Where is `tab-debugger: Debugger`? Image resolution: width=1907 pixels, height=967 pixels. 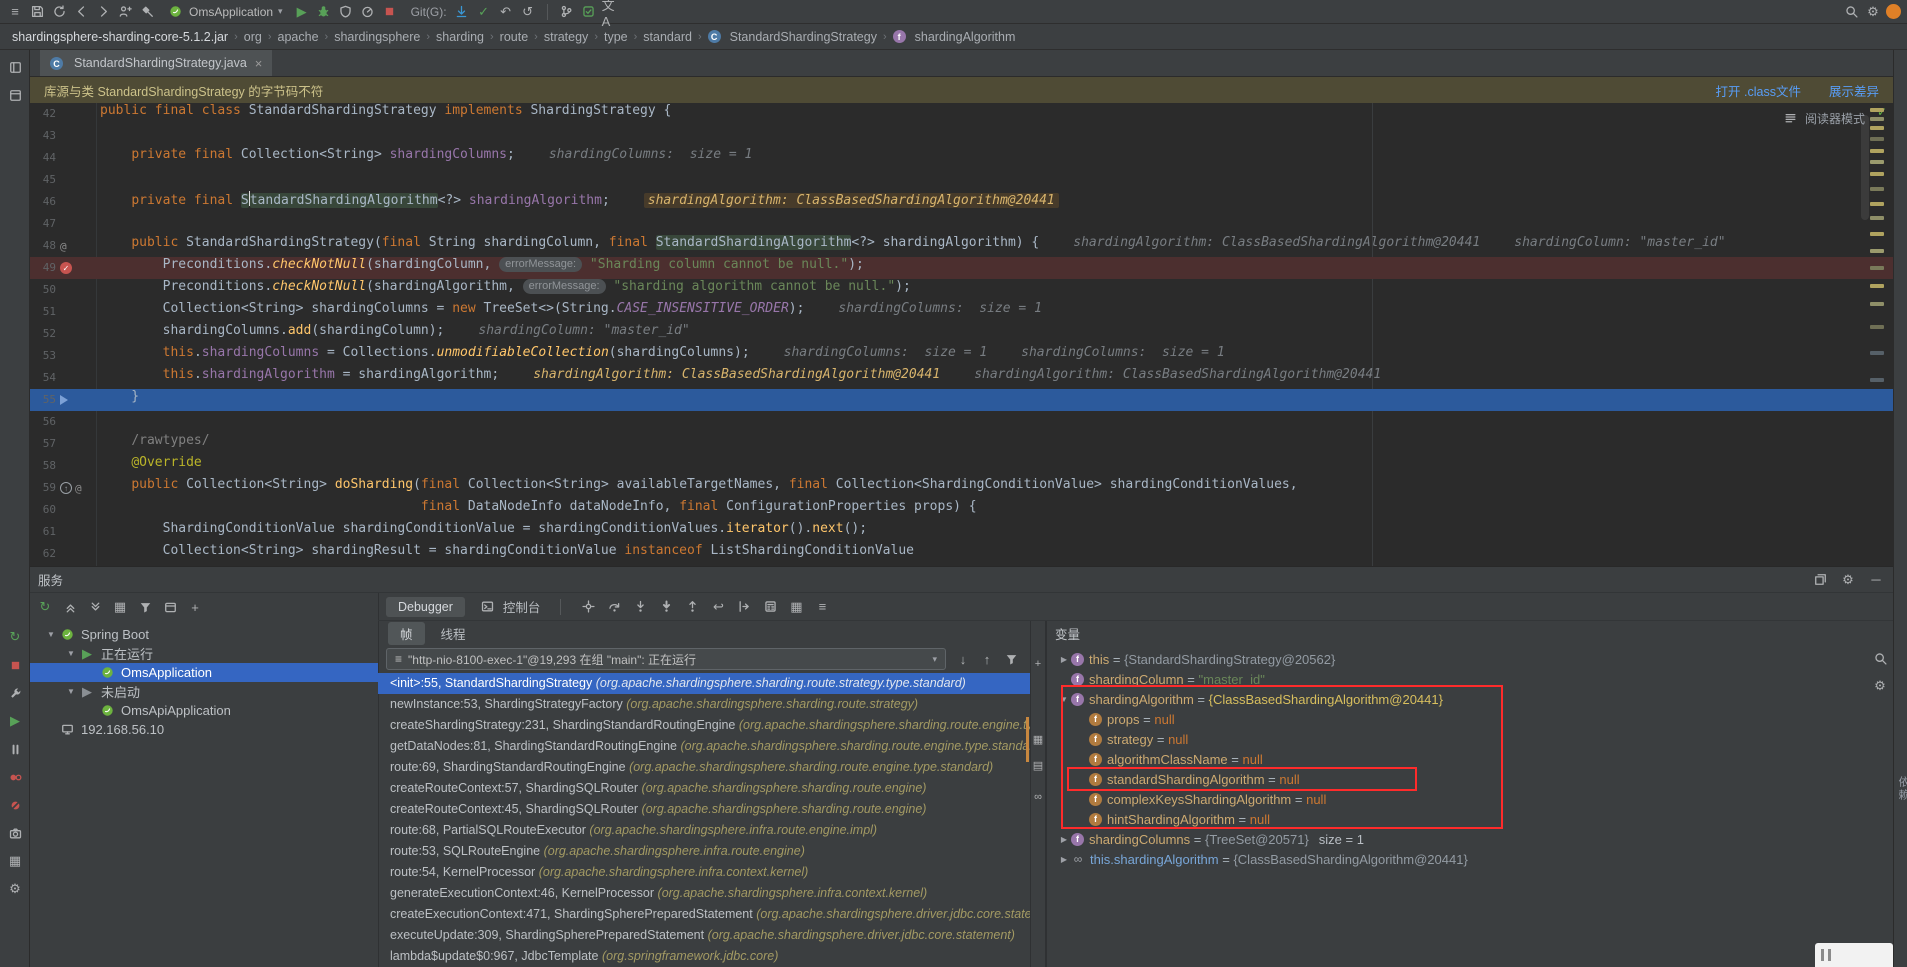
tab-debugger: Debugger is located at coordinates (425, 606).